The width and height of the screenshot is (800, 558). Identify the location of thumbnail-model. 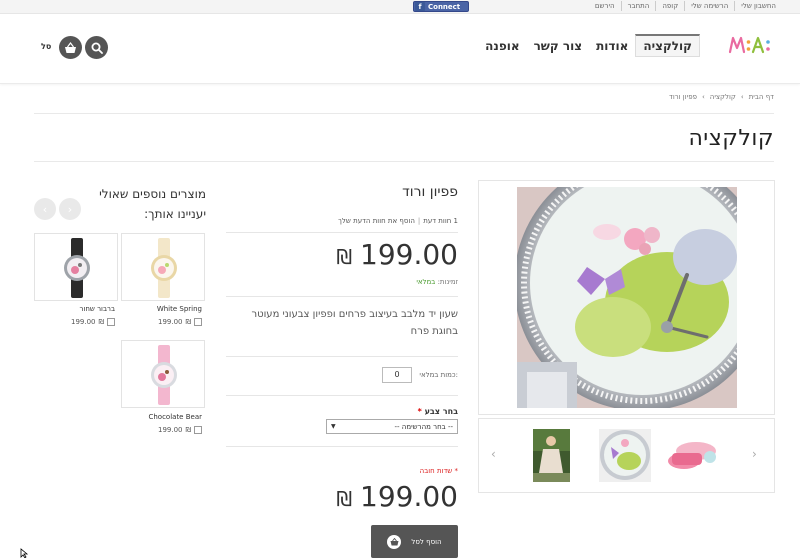
(551, 455).